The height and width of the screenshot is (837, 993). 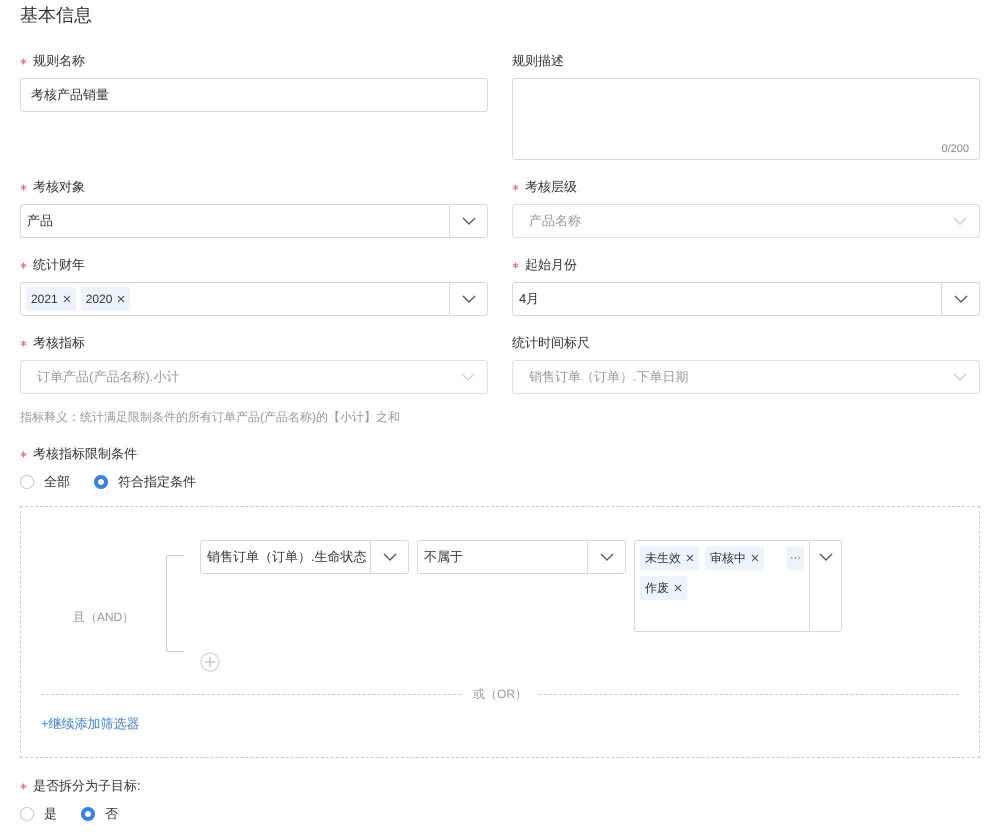 I want to click on value-tag: 作废, so click(x=663, y=588).